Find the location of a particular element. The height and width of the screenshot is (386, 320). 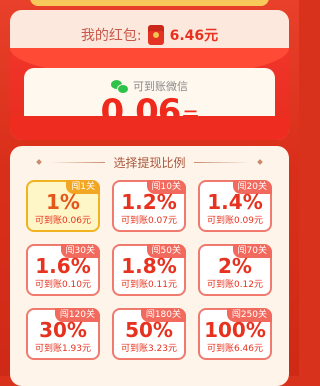

credit-amount: 可到账0.11元 is located at coordinates (149, 285).